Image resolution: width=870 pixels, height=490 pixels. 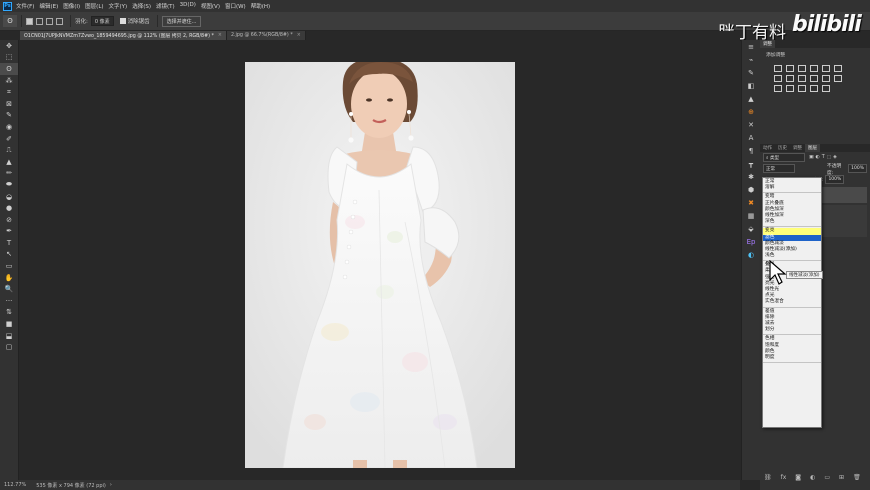 I want to click on lasso-preset-icon: ʘ, so click(x=10, y=21).